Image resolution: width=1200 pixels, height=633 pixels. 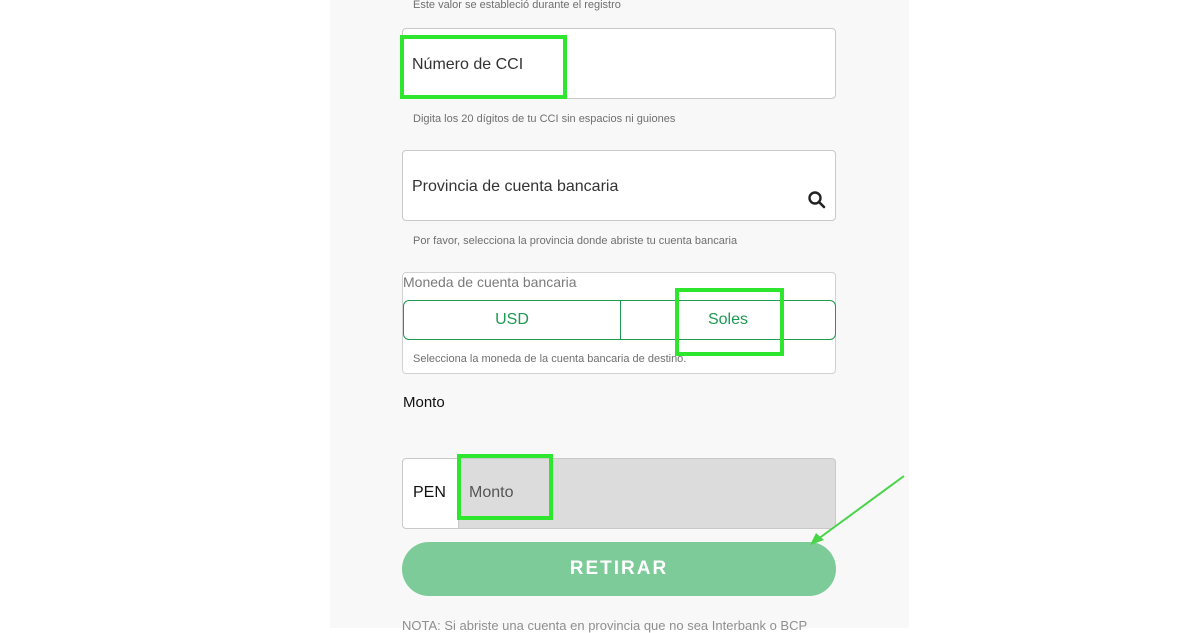 What do you see at coordinates (424, 402) in the screenshot?
I see `monto-section-title: Monto` at bounding box center [424, 402].